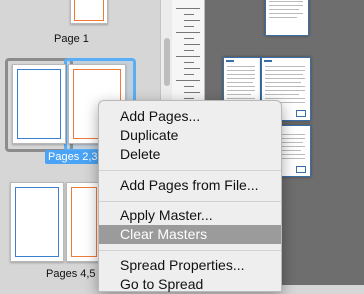 This screenshot has height=294, width=364. I want to click on menu-item-label: Go to Spread, so click(162, 284).